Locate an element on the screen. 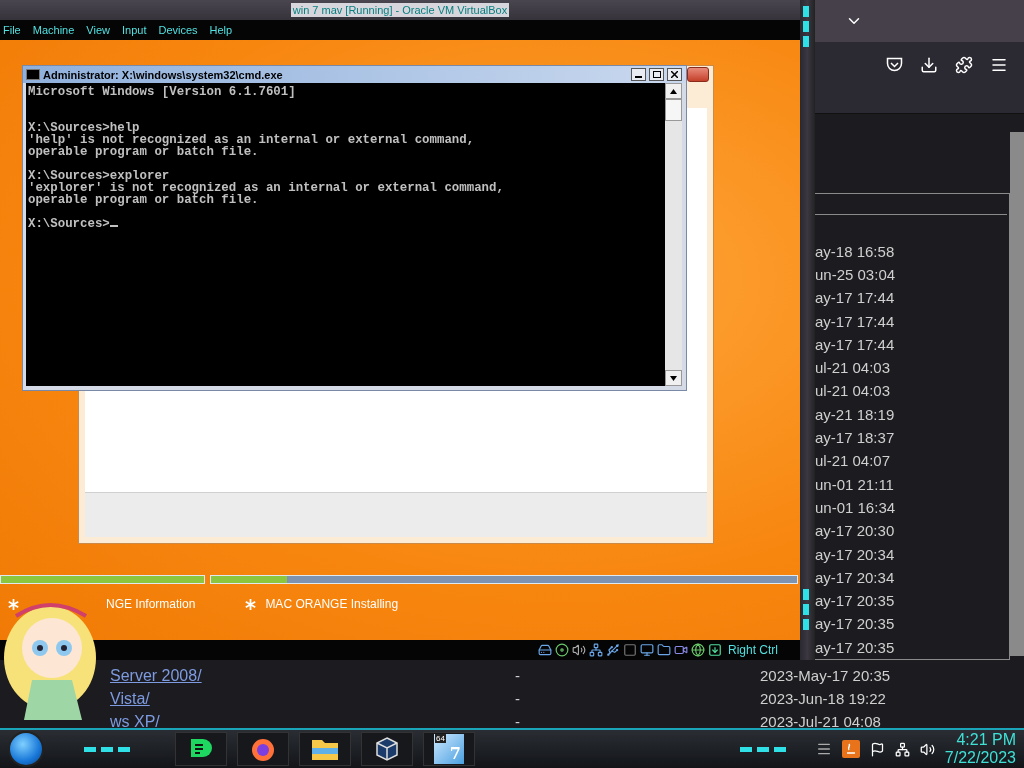 The height and width of the screenshot is (768, 1024). puzzle-icon is located at coordinates (964, 65).